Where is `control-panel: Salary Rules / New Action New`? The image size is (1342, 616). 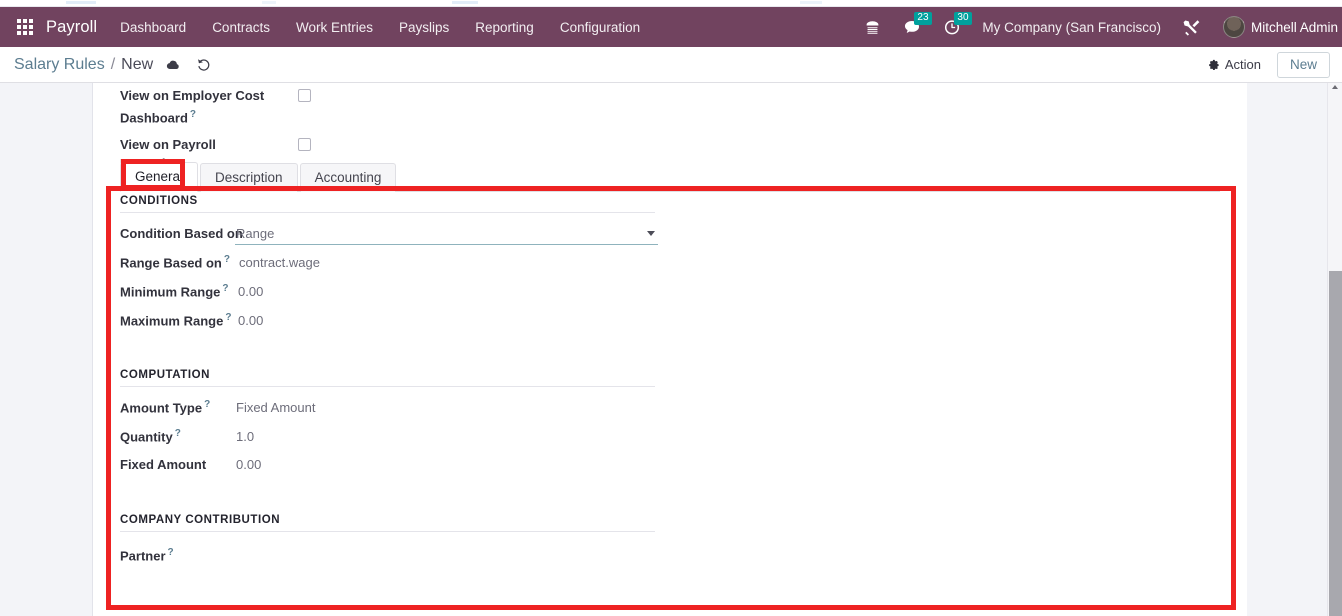 control-panel: Salary Rules / New Action New is located at coordinates (671, 65).